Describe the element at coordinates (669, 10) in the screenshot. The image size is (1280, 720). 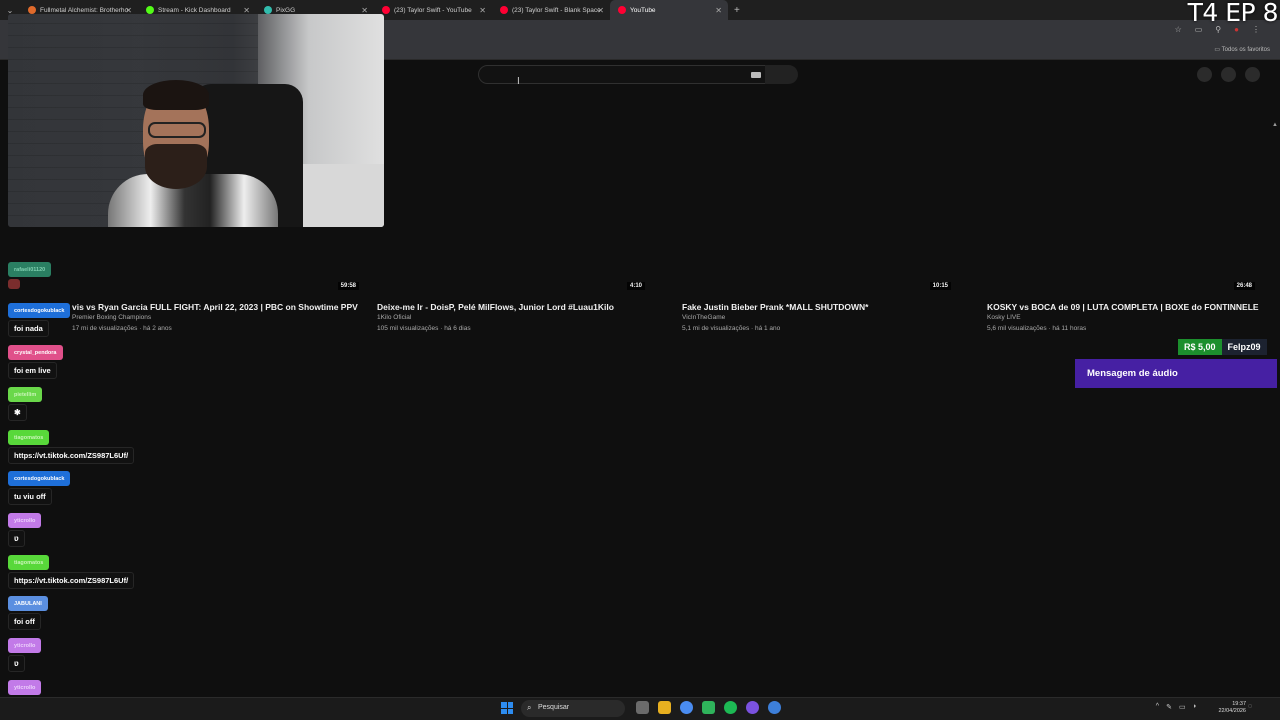
I see `tab-youtube: YouTube ✕` at that location.